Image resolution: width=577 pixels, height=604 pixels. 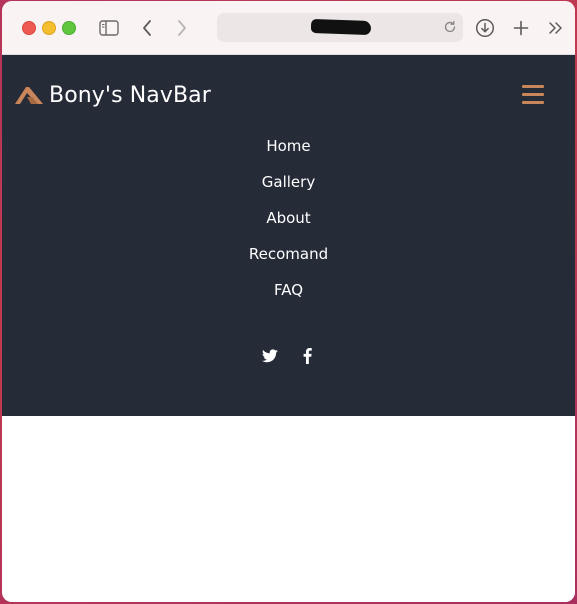 I want to click on nav-link-gallery: Gallery, so click(x=288, y=182).